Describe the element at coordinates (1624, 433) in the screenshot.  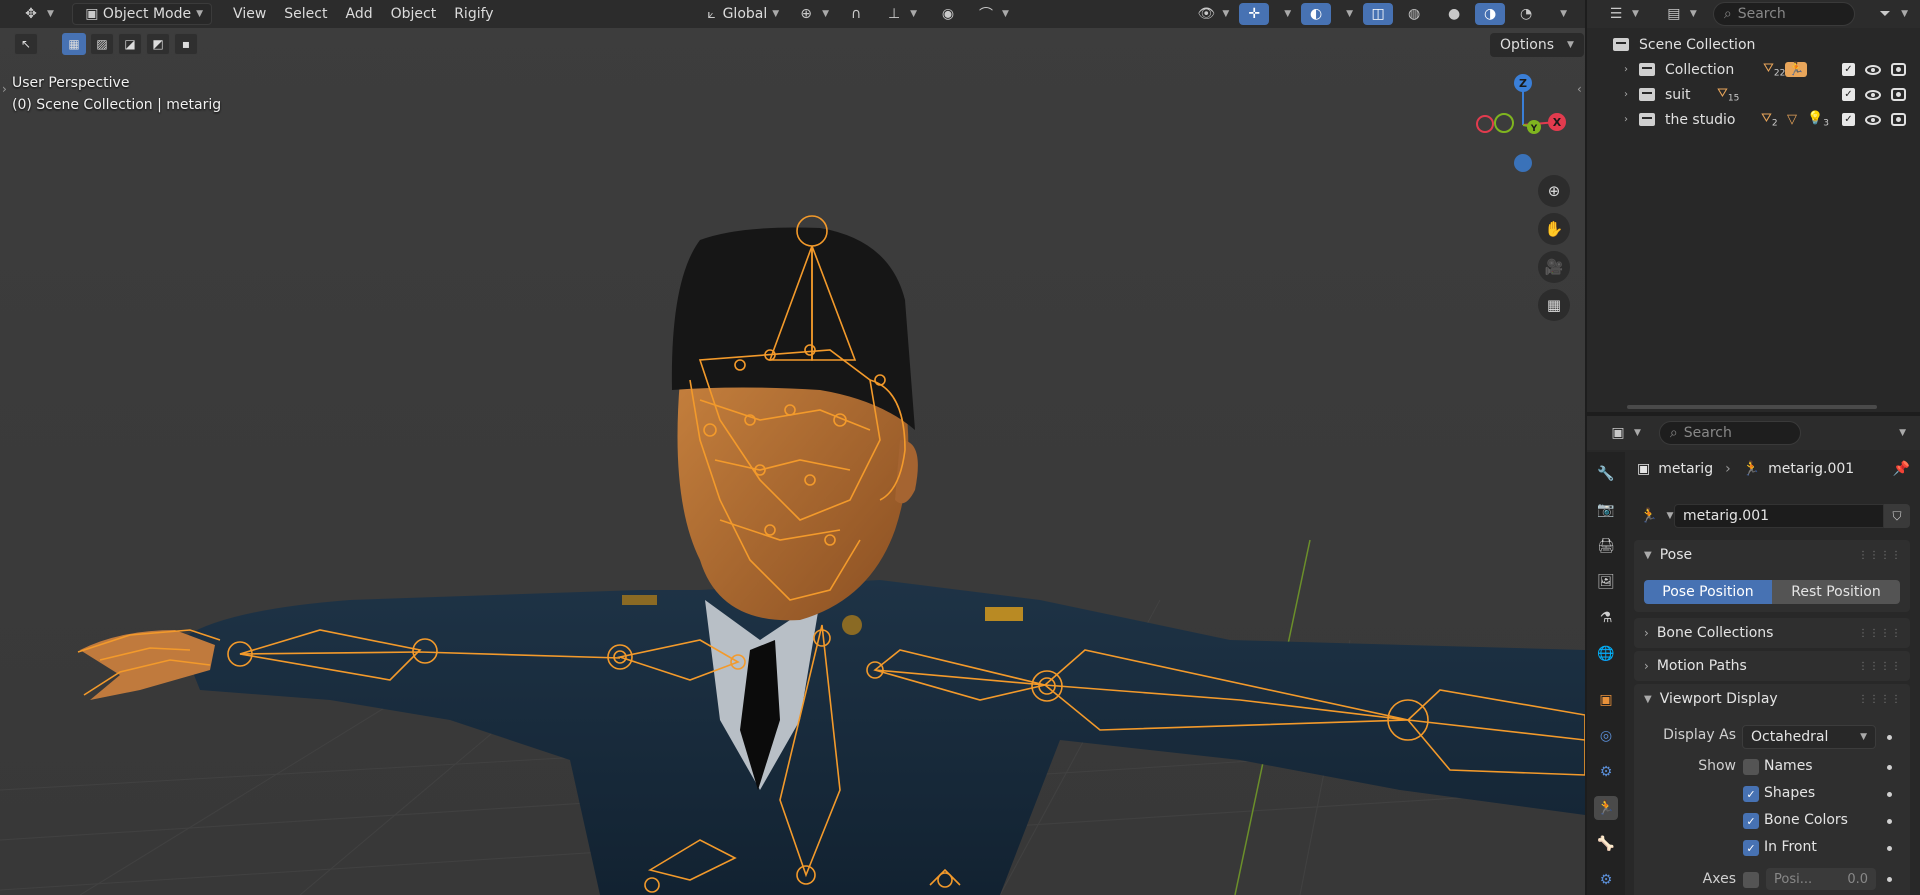
I see `properties-editor-type: ▣ ▼` at that location.